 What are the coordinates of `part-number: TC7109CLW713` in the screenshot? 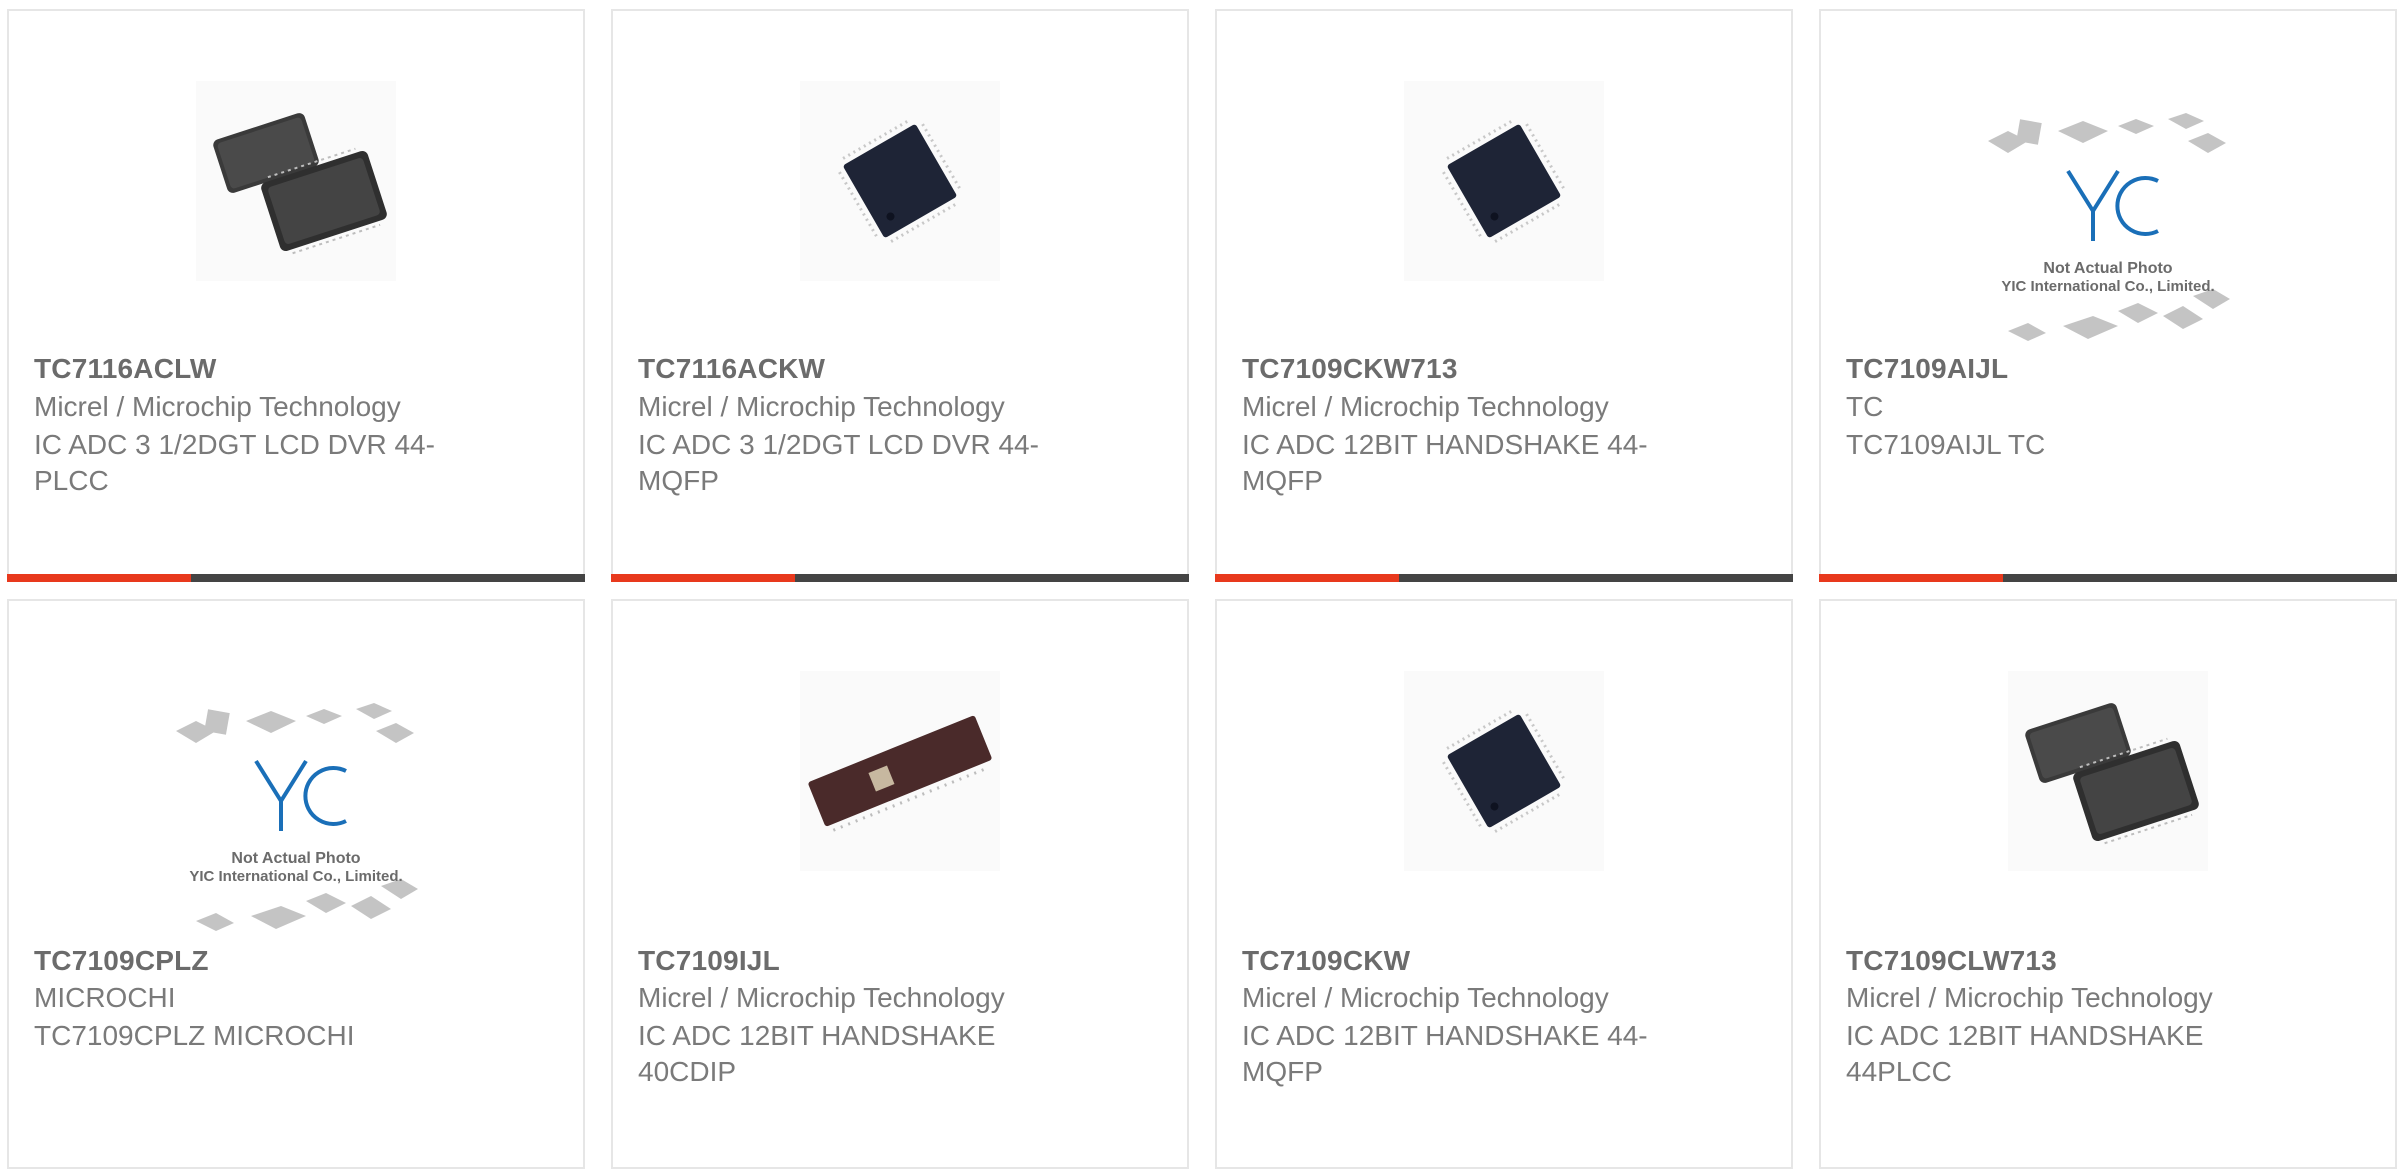 It's located at (1951, 961).